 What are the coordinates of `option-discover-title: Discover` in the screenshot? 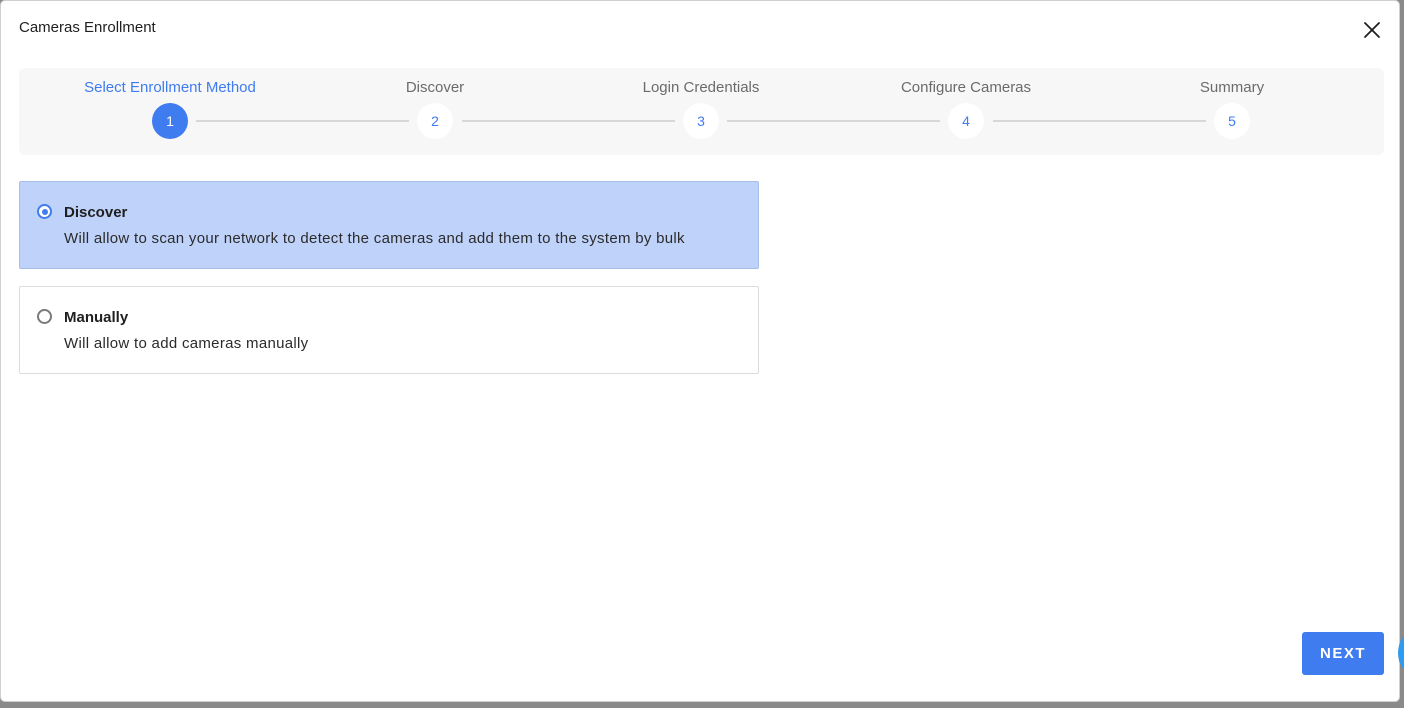 It's located at (96, 212).